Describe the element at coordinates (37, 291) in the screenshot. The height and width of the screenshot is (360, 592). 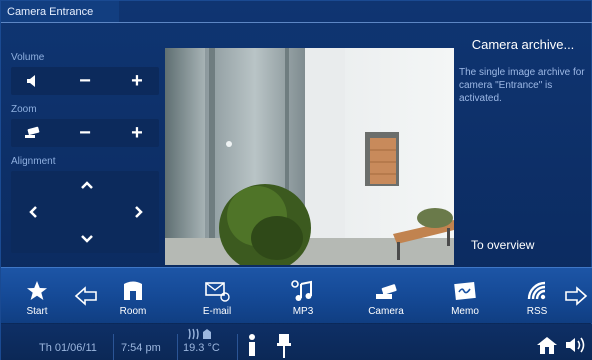
I see `star-icon` at that location.